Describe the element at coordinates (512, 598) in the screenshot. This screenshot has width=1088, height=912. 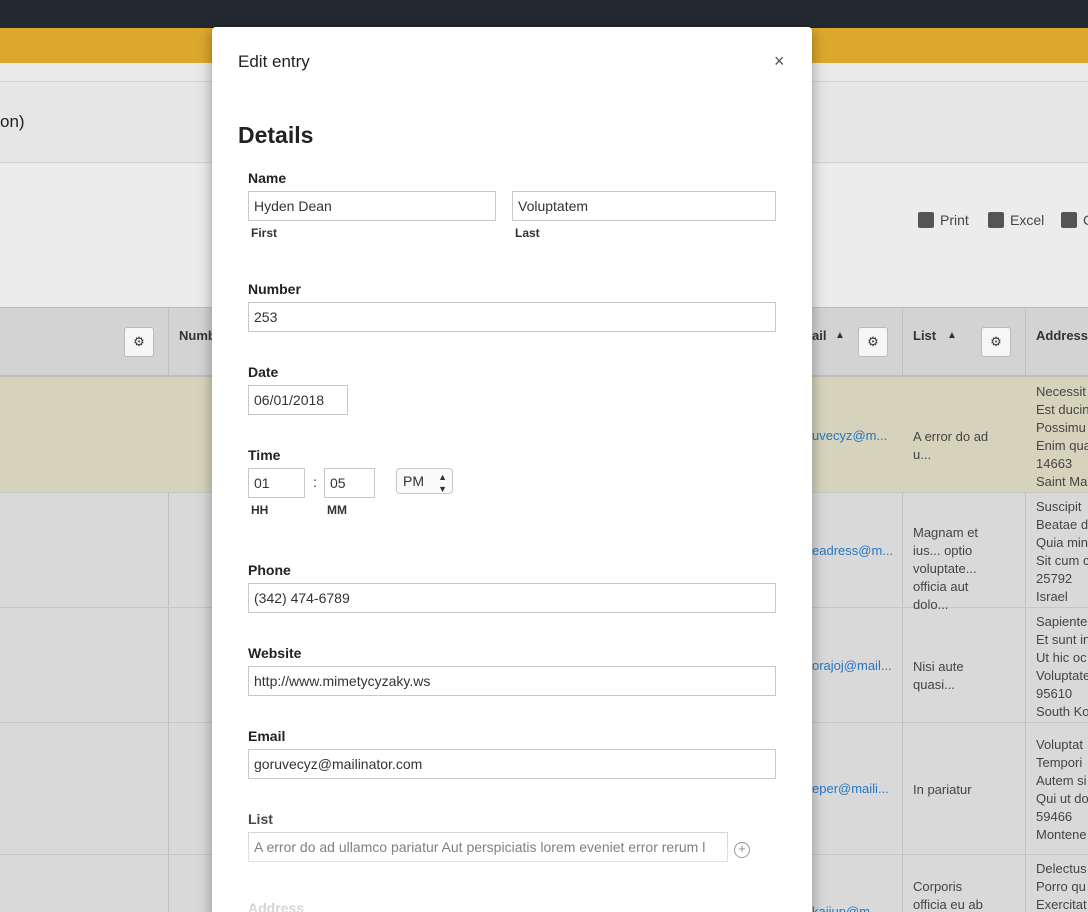
I see `phone-input: (342) 474-6789` at that location.